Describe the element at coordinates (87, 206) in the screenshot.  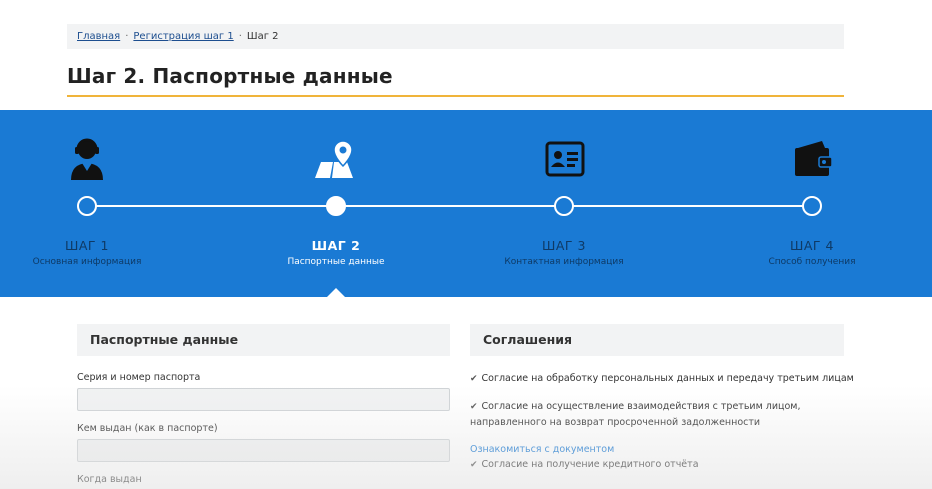
I see `step-1-indicator` at that location.